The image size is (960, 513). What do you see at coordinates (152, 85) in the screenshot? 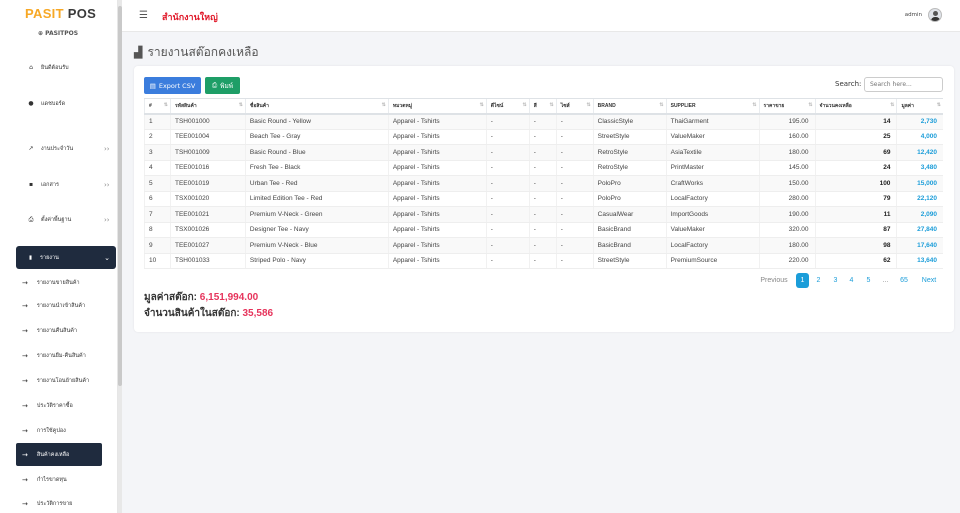
I see `file-icon: ▤` at bounding box center [152, 85].